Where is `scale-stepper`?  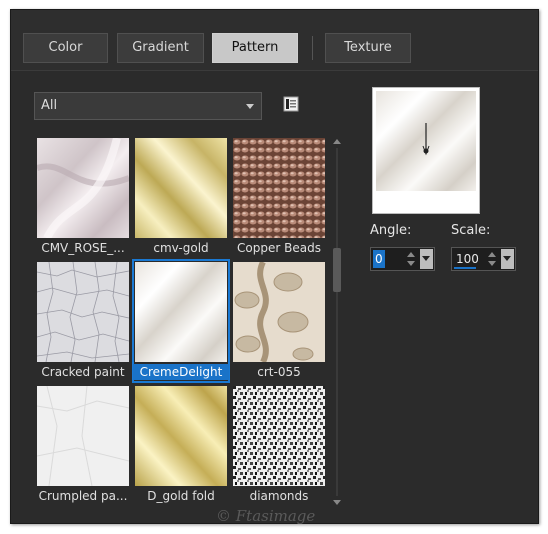 scale-stepper is located at coordinates (492, 259).